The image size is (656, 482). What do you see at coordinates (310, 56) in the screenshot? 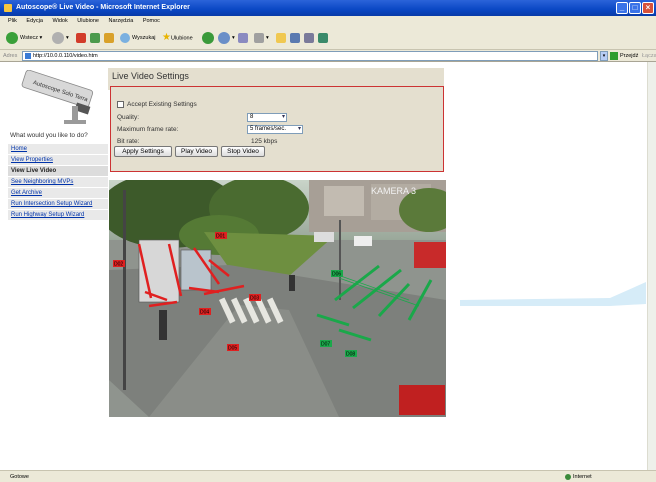
I see `address-input: http://10.0.0.110/video.htm` at bounding box center [310, 56].